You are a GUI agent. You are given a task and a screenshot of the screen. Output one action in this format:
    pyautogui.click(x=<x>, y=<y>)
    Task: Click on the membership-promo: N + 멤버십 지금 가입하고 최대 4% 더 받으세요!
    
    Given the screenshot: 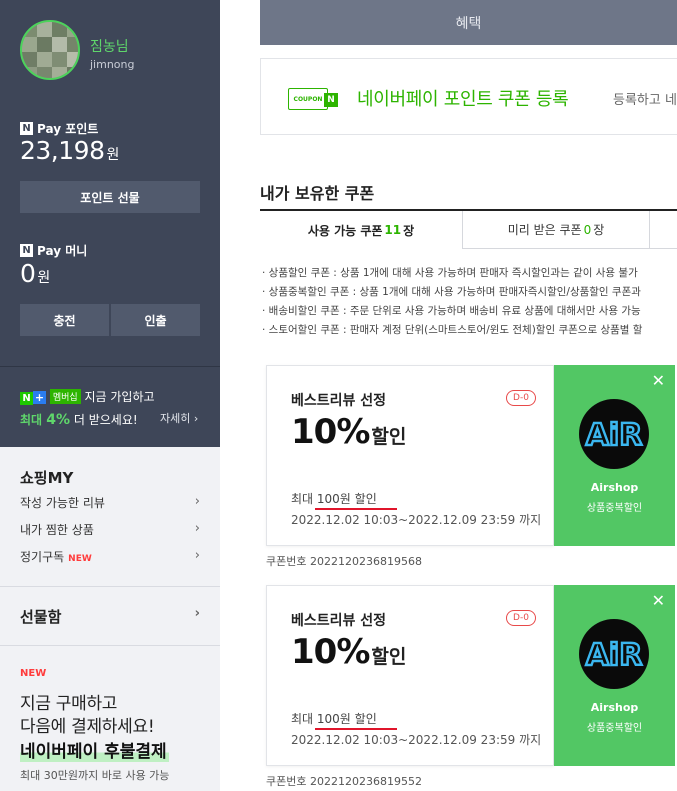 What is the action you would take?
    pyautogui.click(x=87, y=408)
    